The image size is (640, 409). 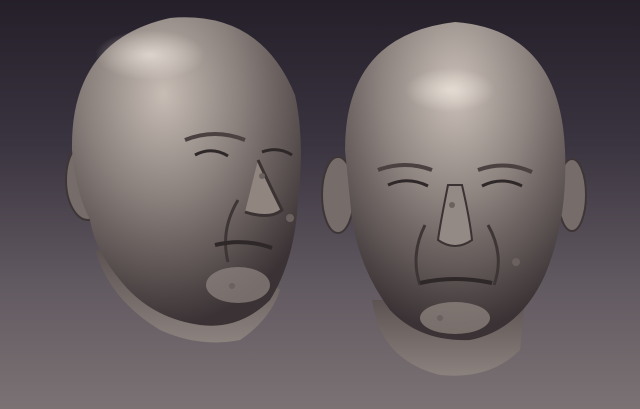 I want to click on left-head-highlight, so click(x=150, y=55).